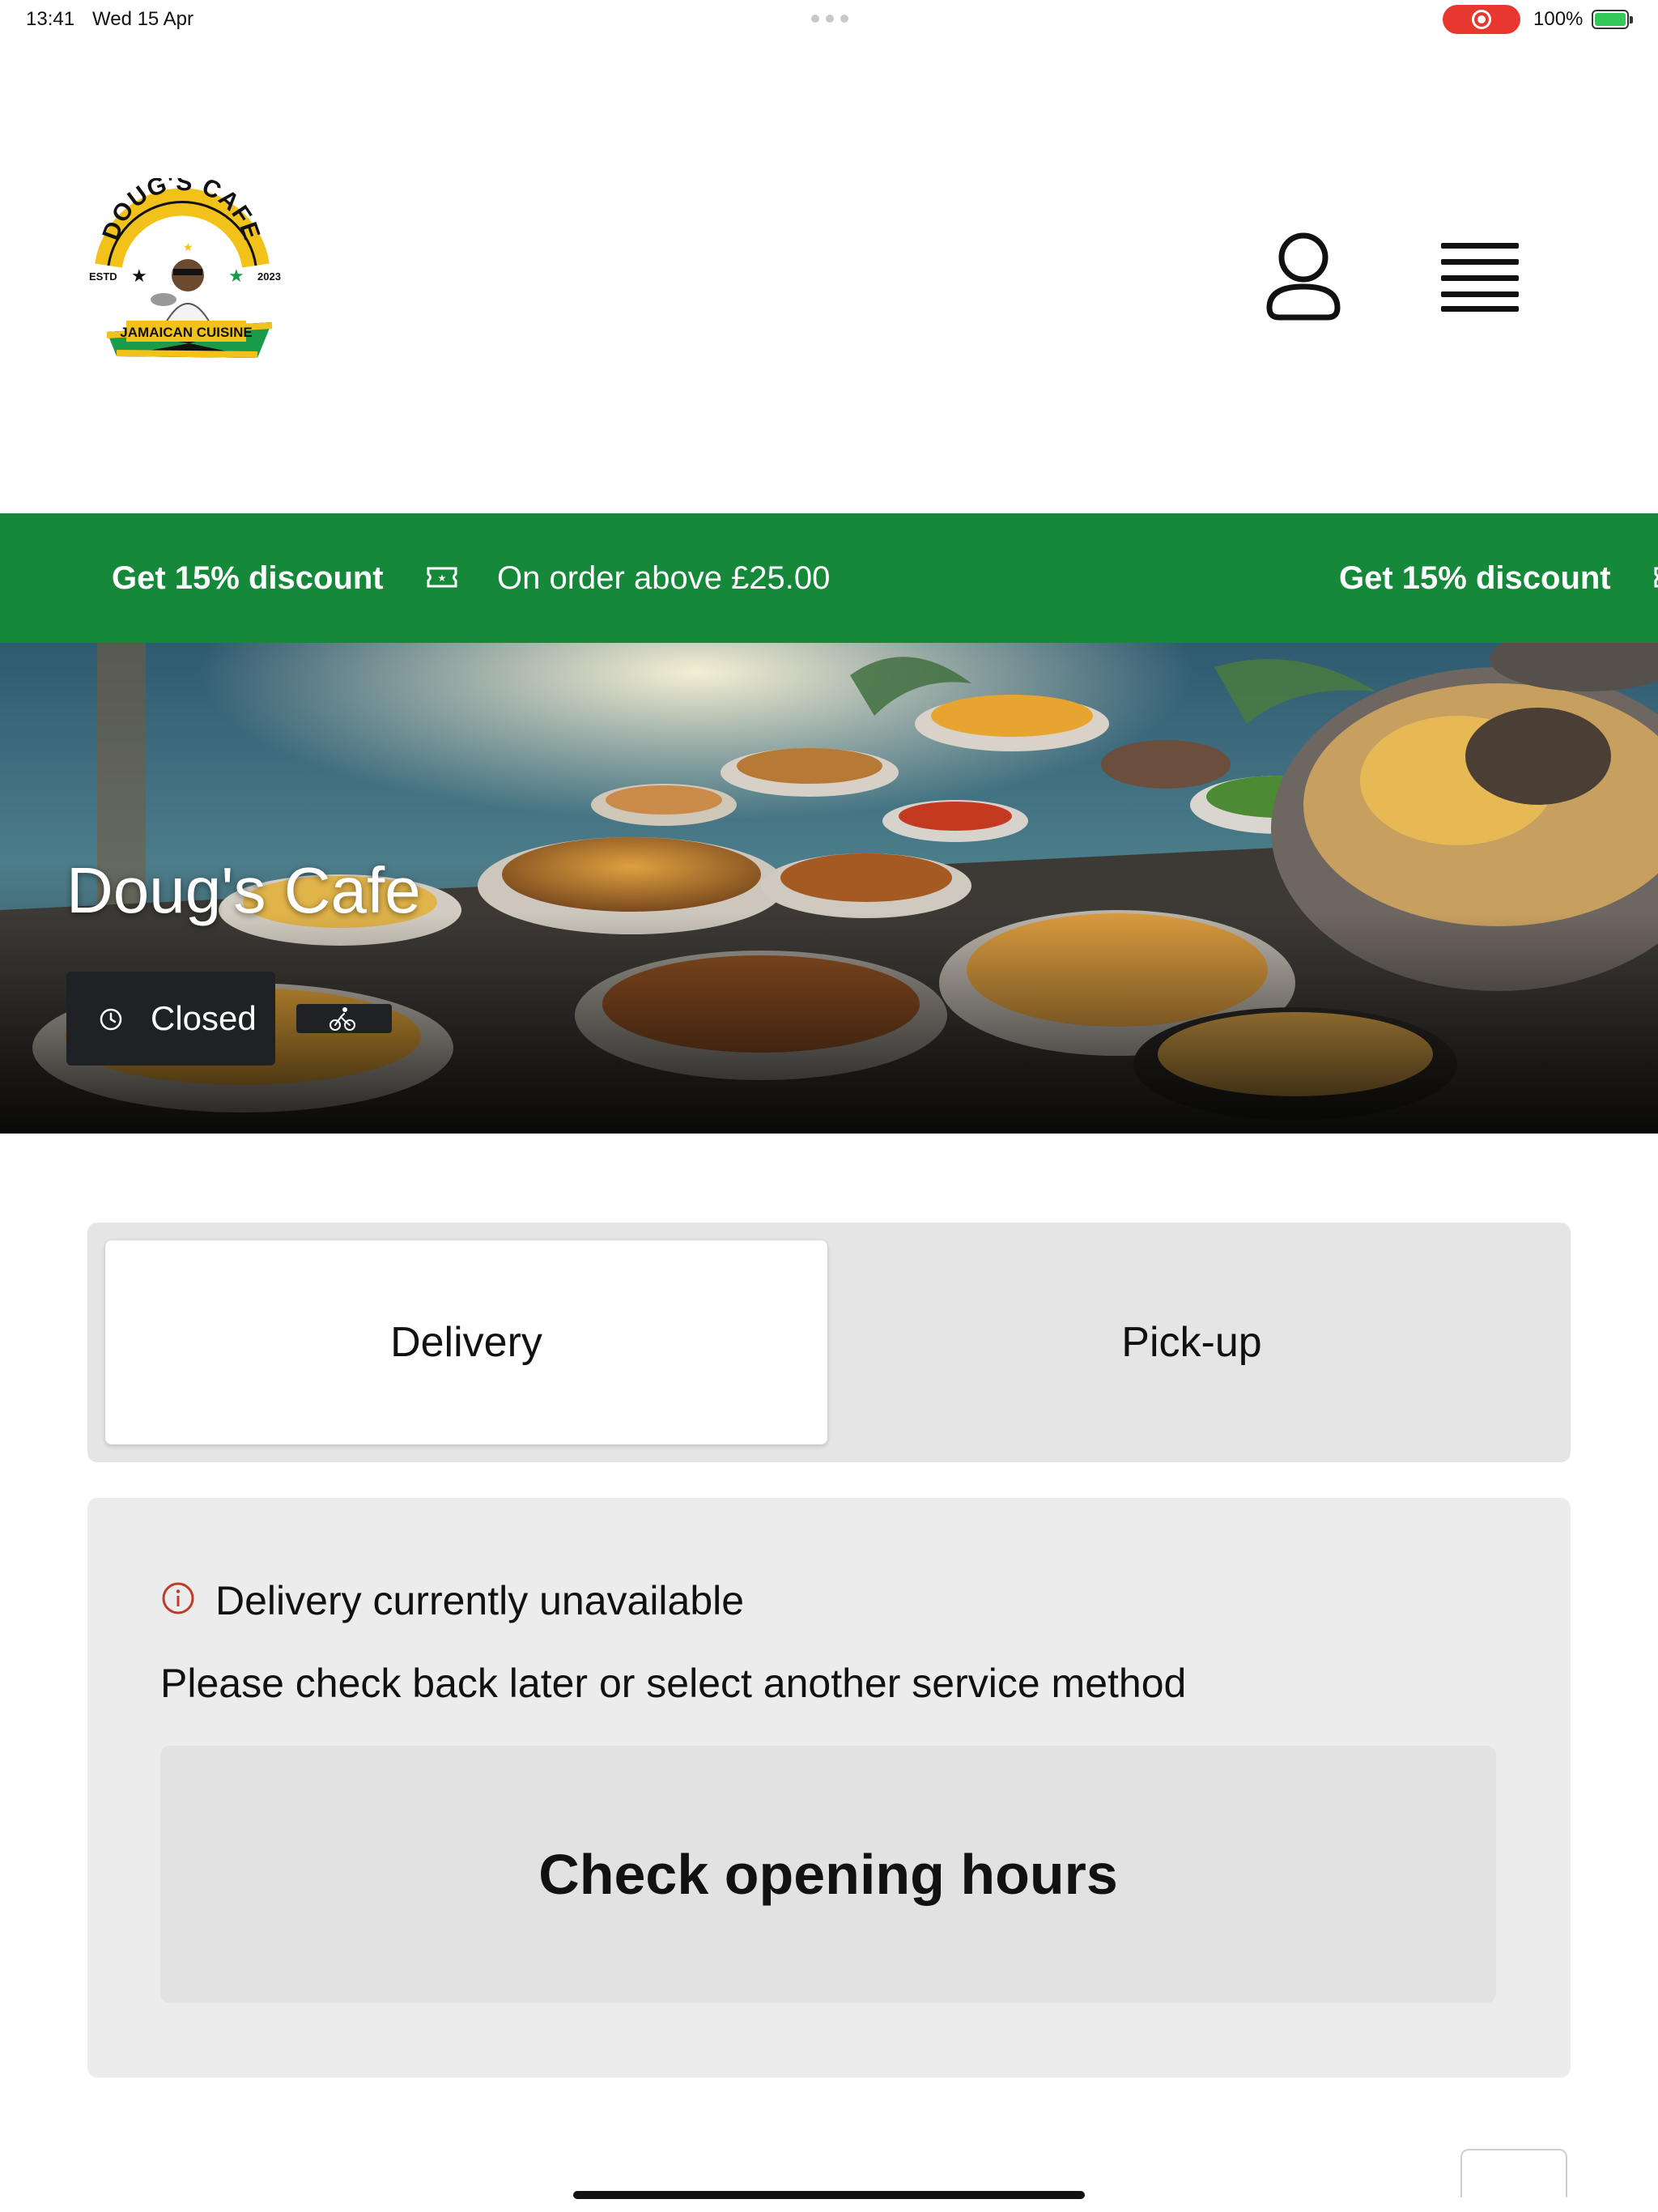 The width and height of the screenshot is (1658, 2212). I want to click on svg-text: ESTD, so click(103, 276).